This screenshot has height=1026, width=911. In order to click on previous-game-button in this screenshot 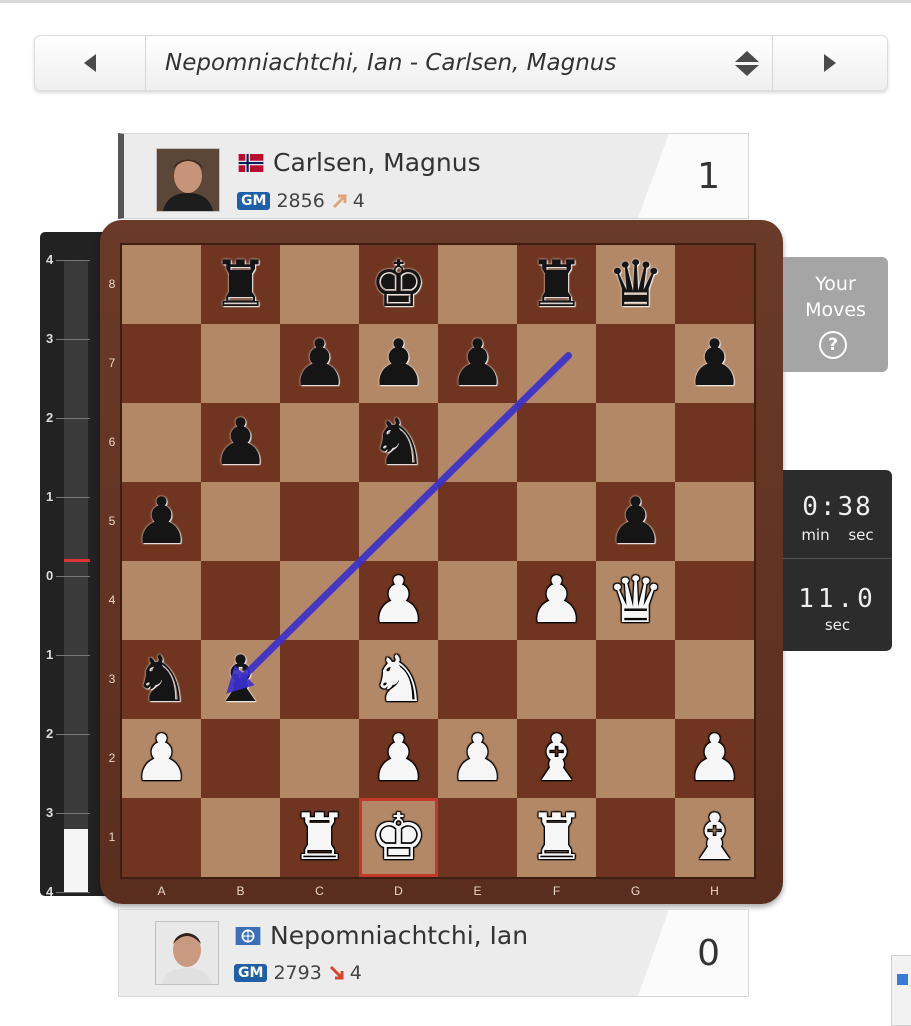, I will do `click(90, 63)`.